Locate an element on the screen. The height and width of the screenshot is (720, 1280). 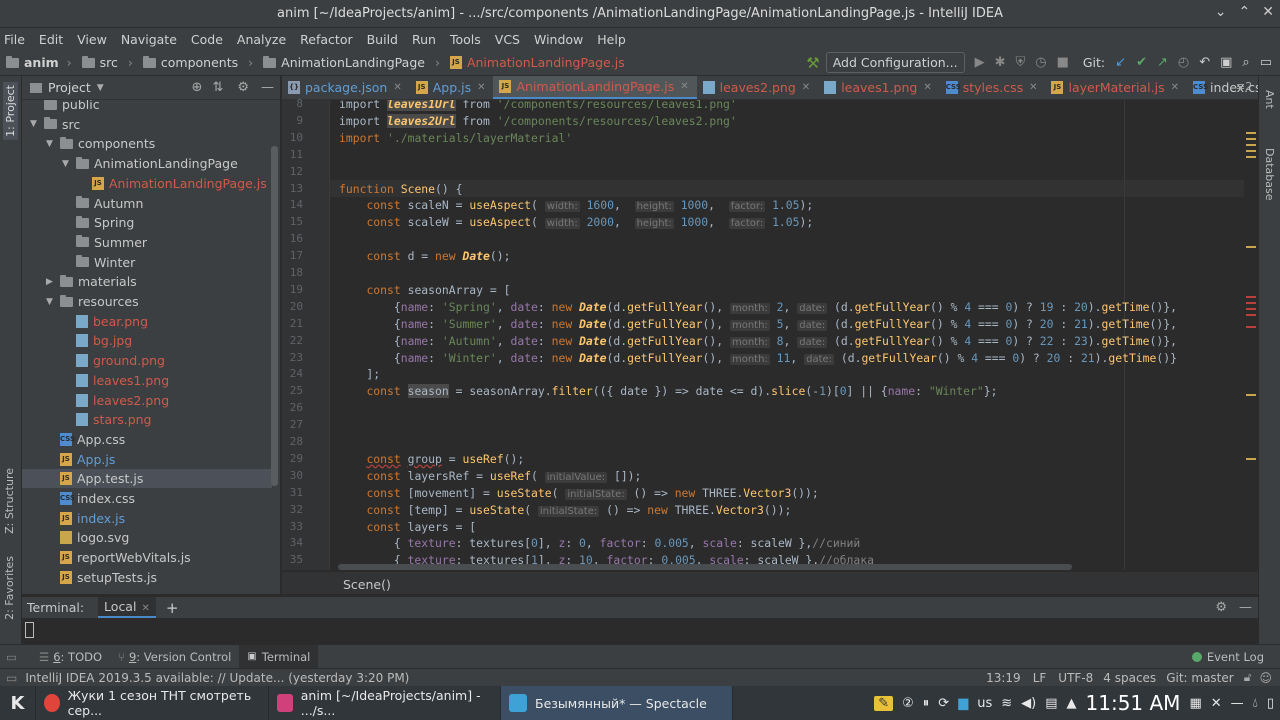
menu-refactor: Refactor is located at coordinates (326, 39).